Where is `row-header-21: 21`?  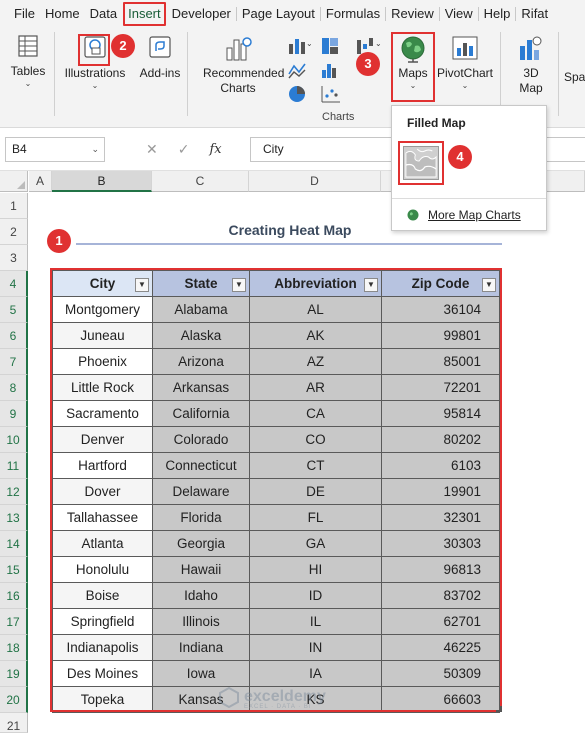 row-header-21: 21 is located at coordinates (14, 723).